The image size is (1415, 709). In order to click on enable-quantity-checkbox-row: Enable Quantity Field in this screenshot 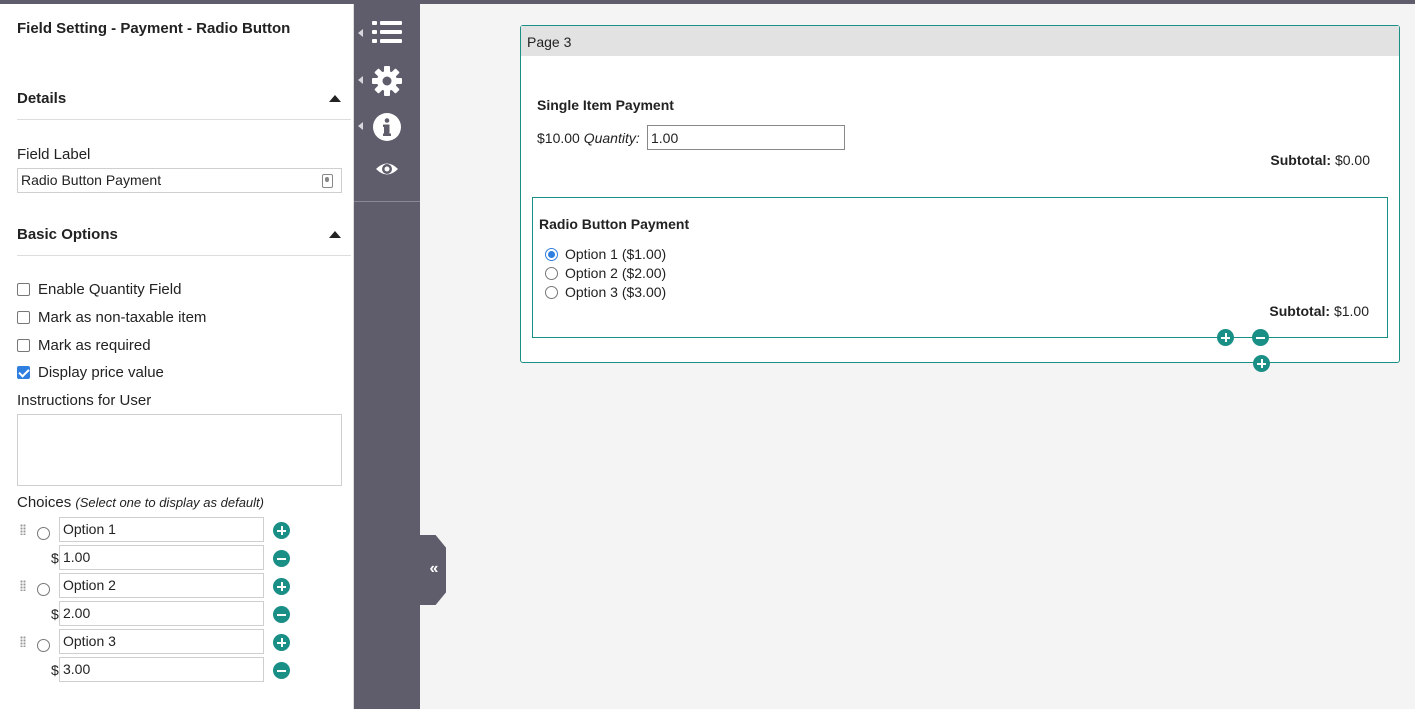, I will do `click(99, 289)`.